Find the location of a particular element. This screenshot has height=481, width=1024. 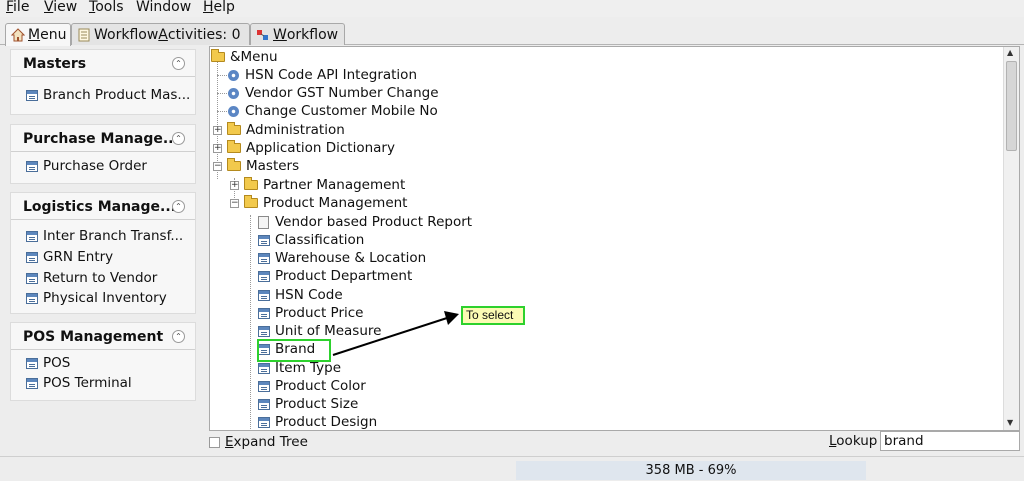

lookup-input is located at coordinates (950, 441).